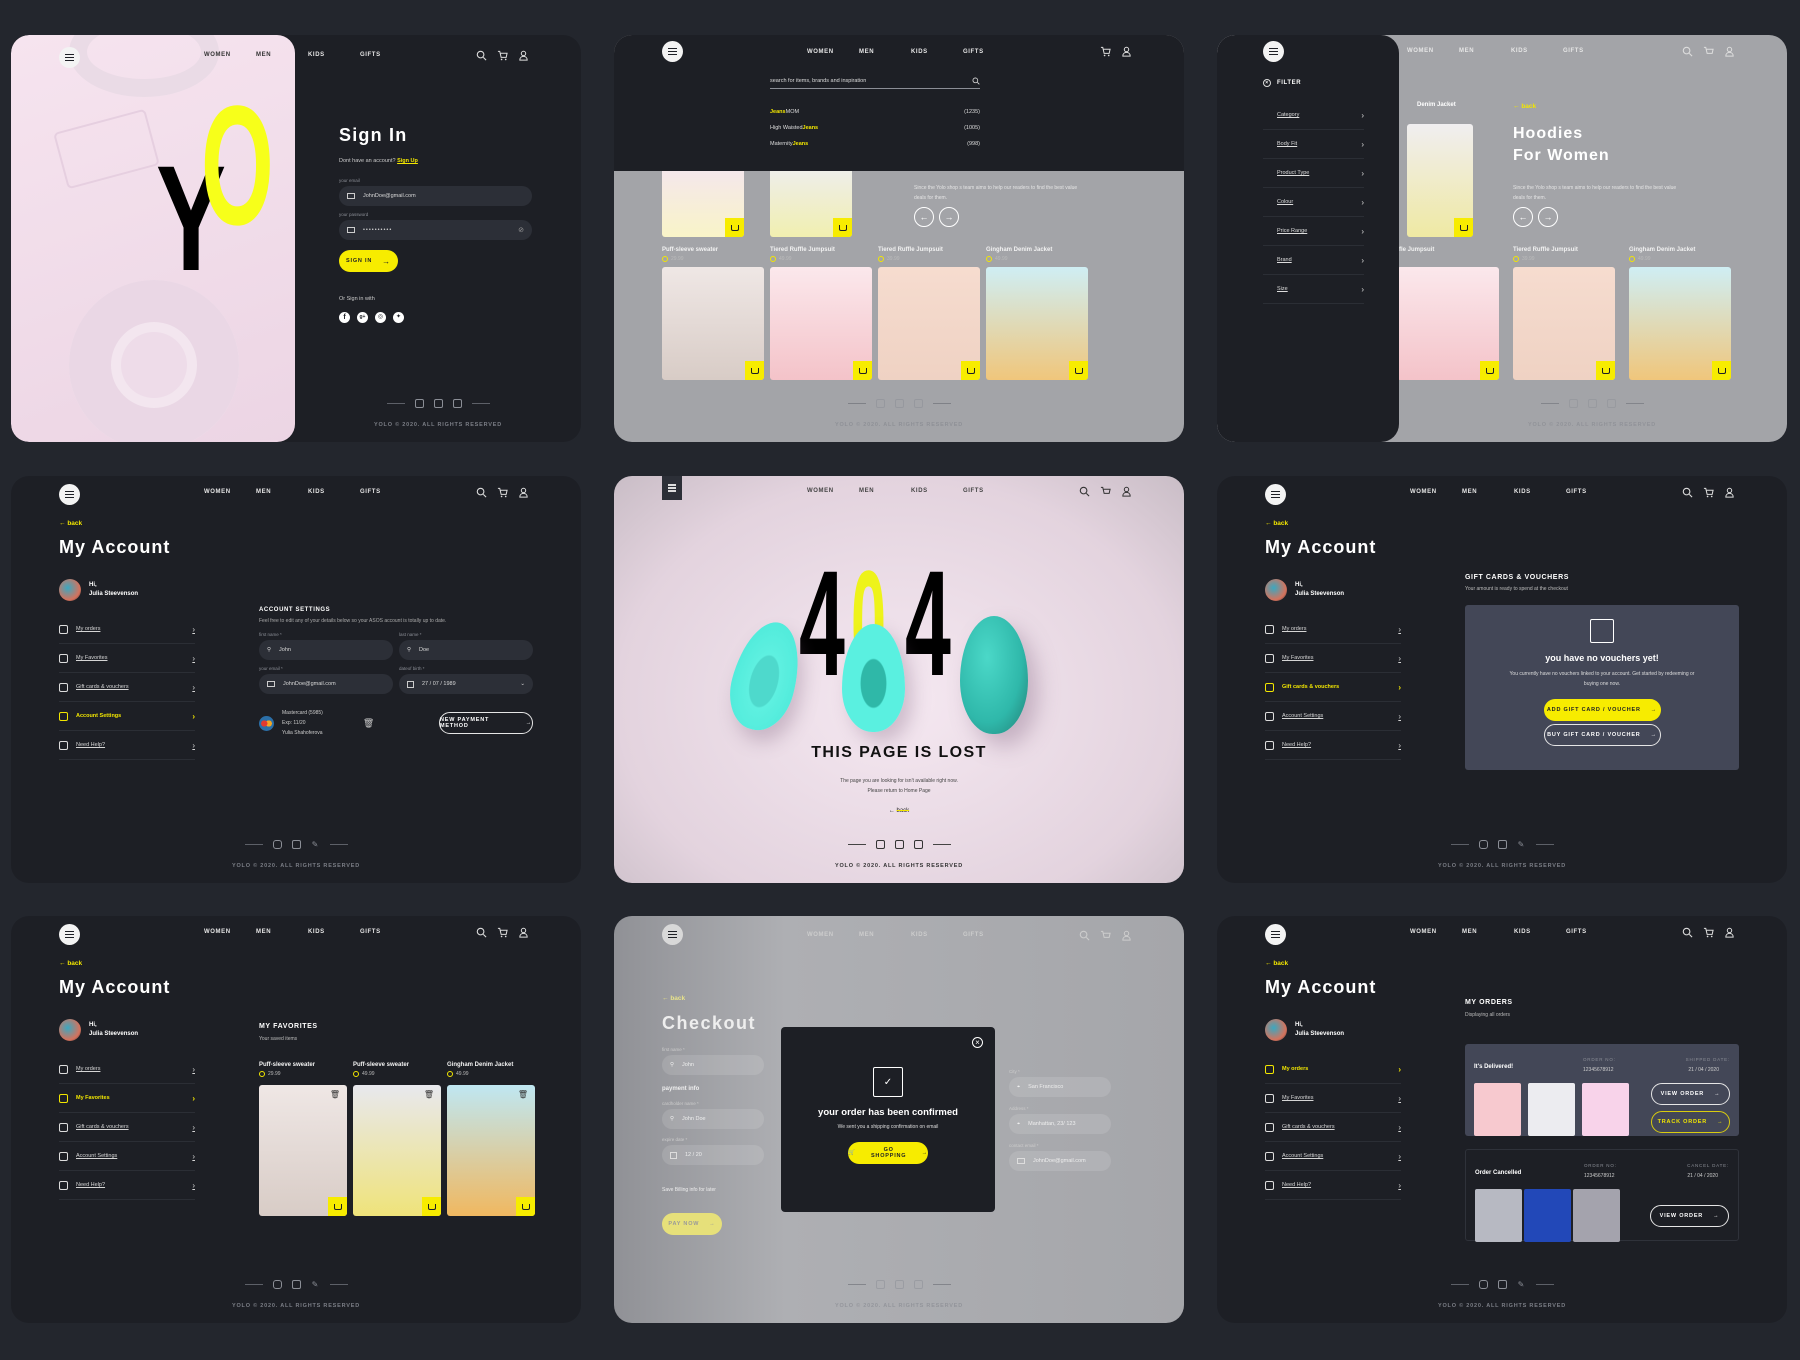 This screenshot has height=1360, width=1800. I want to click on next-button: →, so click(1548, 217).